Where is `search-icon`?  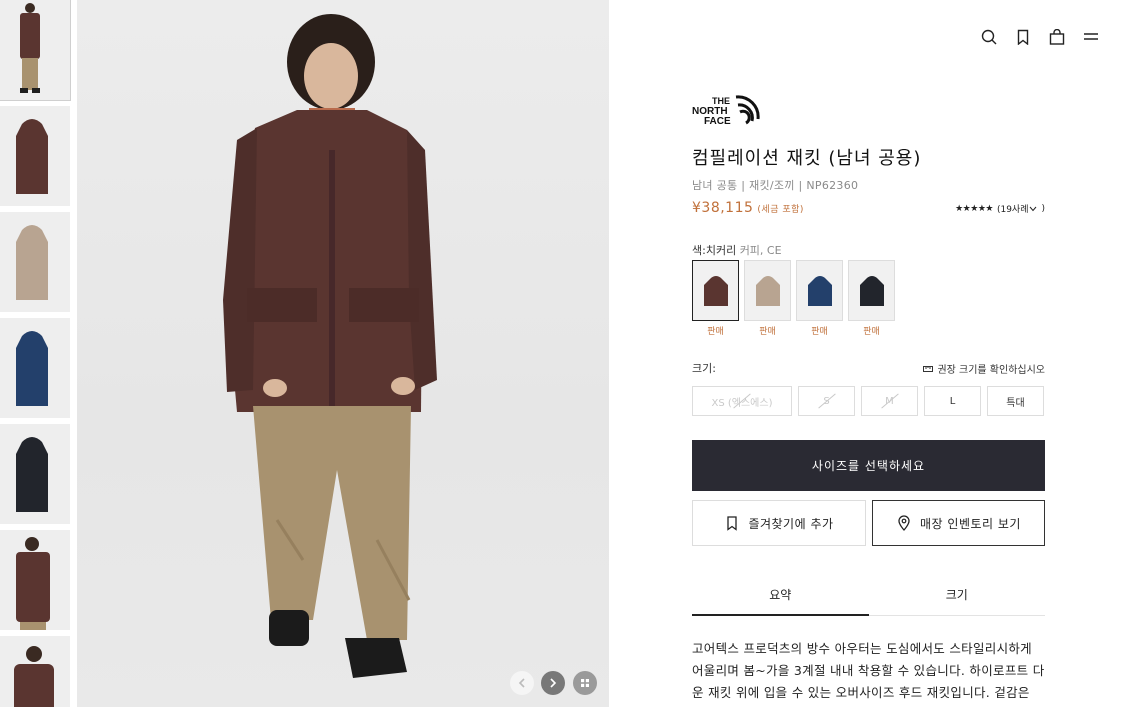 search-icon is located at coordinates (989, 37).